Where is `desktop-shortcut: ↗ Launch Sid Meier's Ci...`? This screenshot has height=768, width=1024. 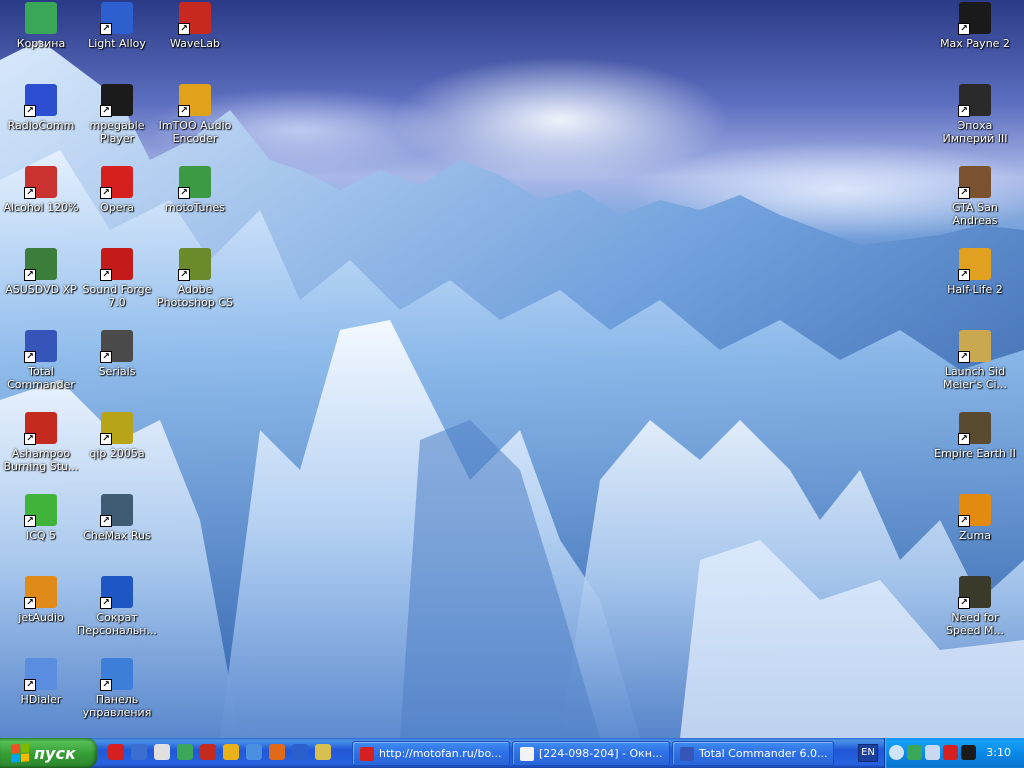
desktop-shortcut: ↗ Launch Sid Meier's Ci... is located at coordinates (975, 360).